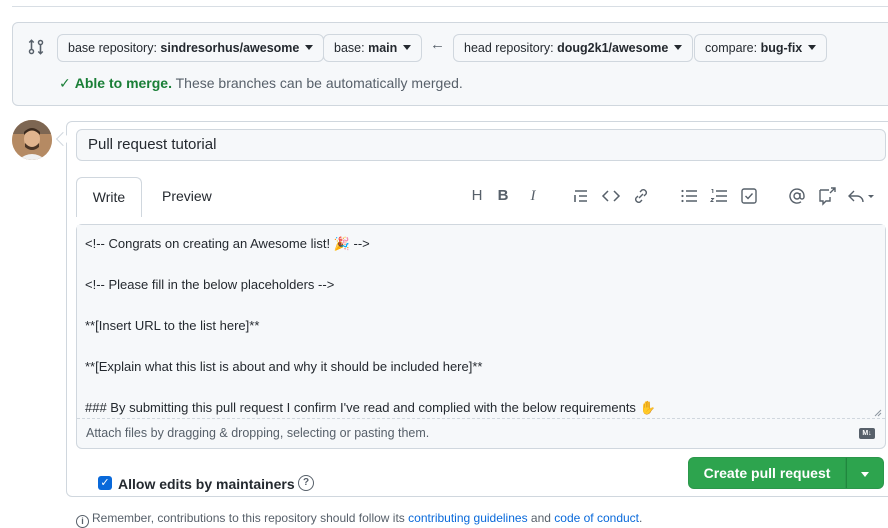 The height and width of the screenshot is (528, 888). Describe the element at coordinates (878, 413) in the screenshot. I see `resize-handle-icon` at that location.